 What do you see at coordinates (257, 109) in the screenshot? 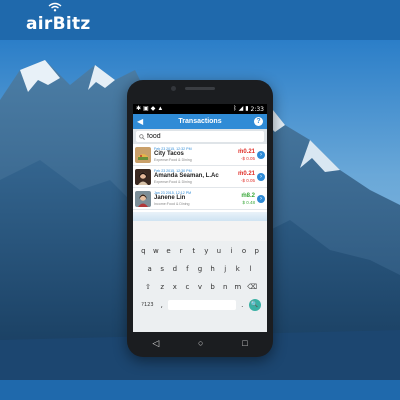
I see `status-time: 2:33` at bounding box center [257, 109].